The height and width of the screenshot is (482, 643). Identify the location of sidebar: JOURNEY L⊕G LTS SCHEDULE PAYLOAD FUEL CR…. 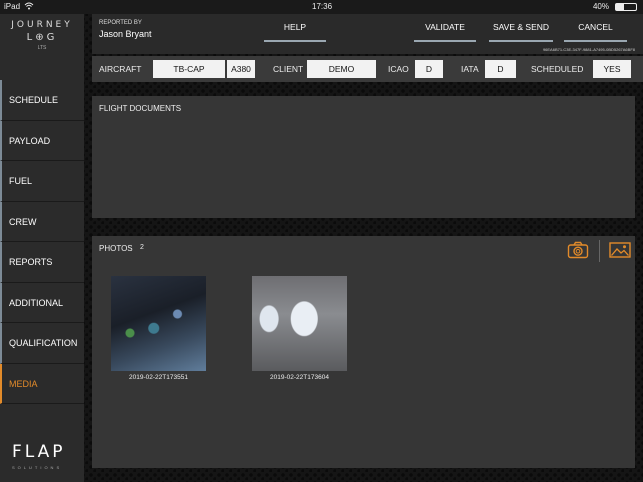
(42, 248).